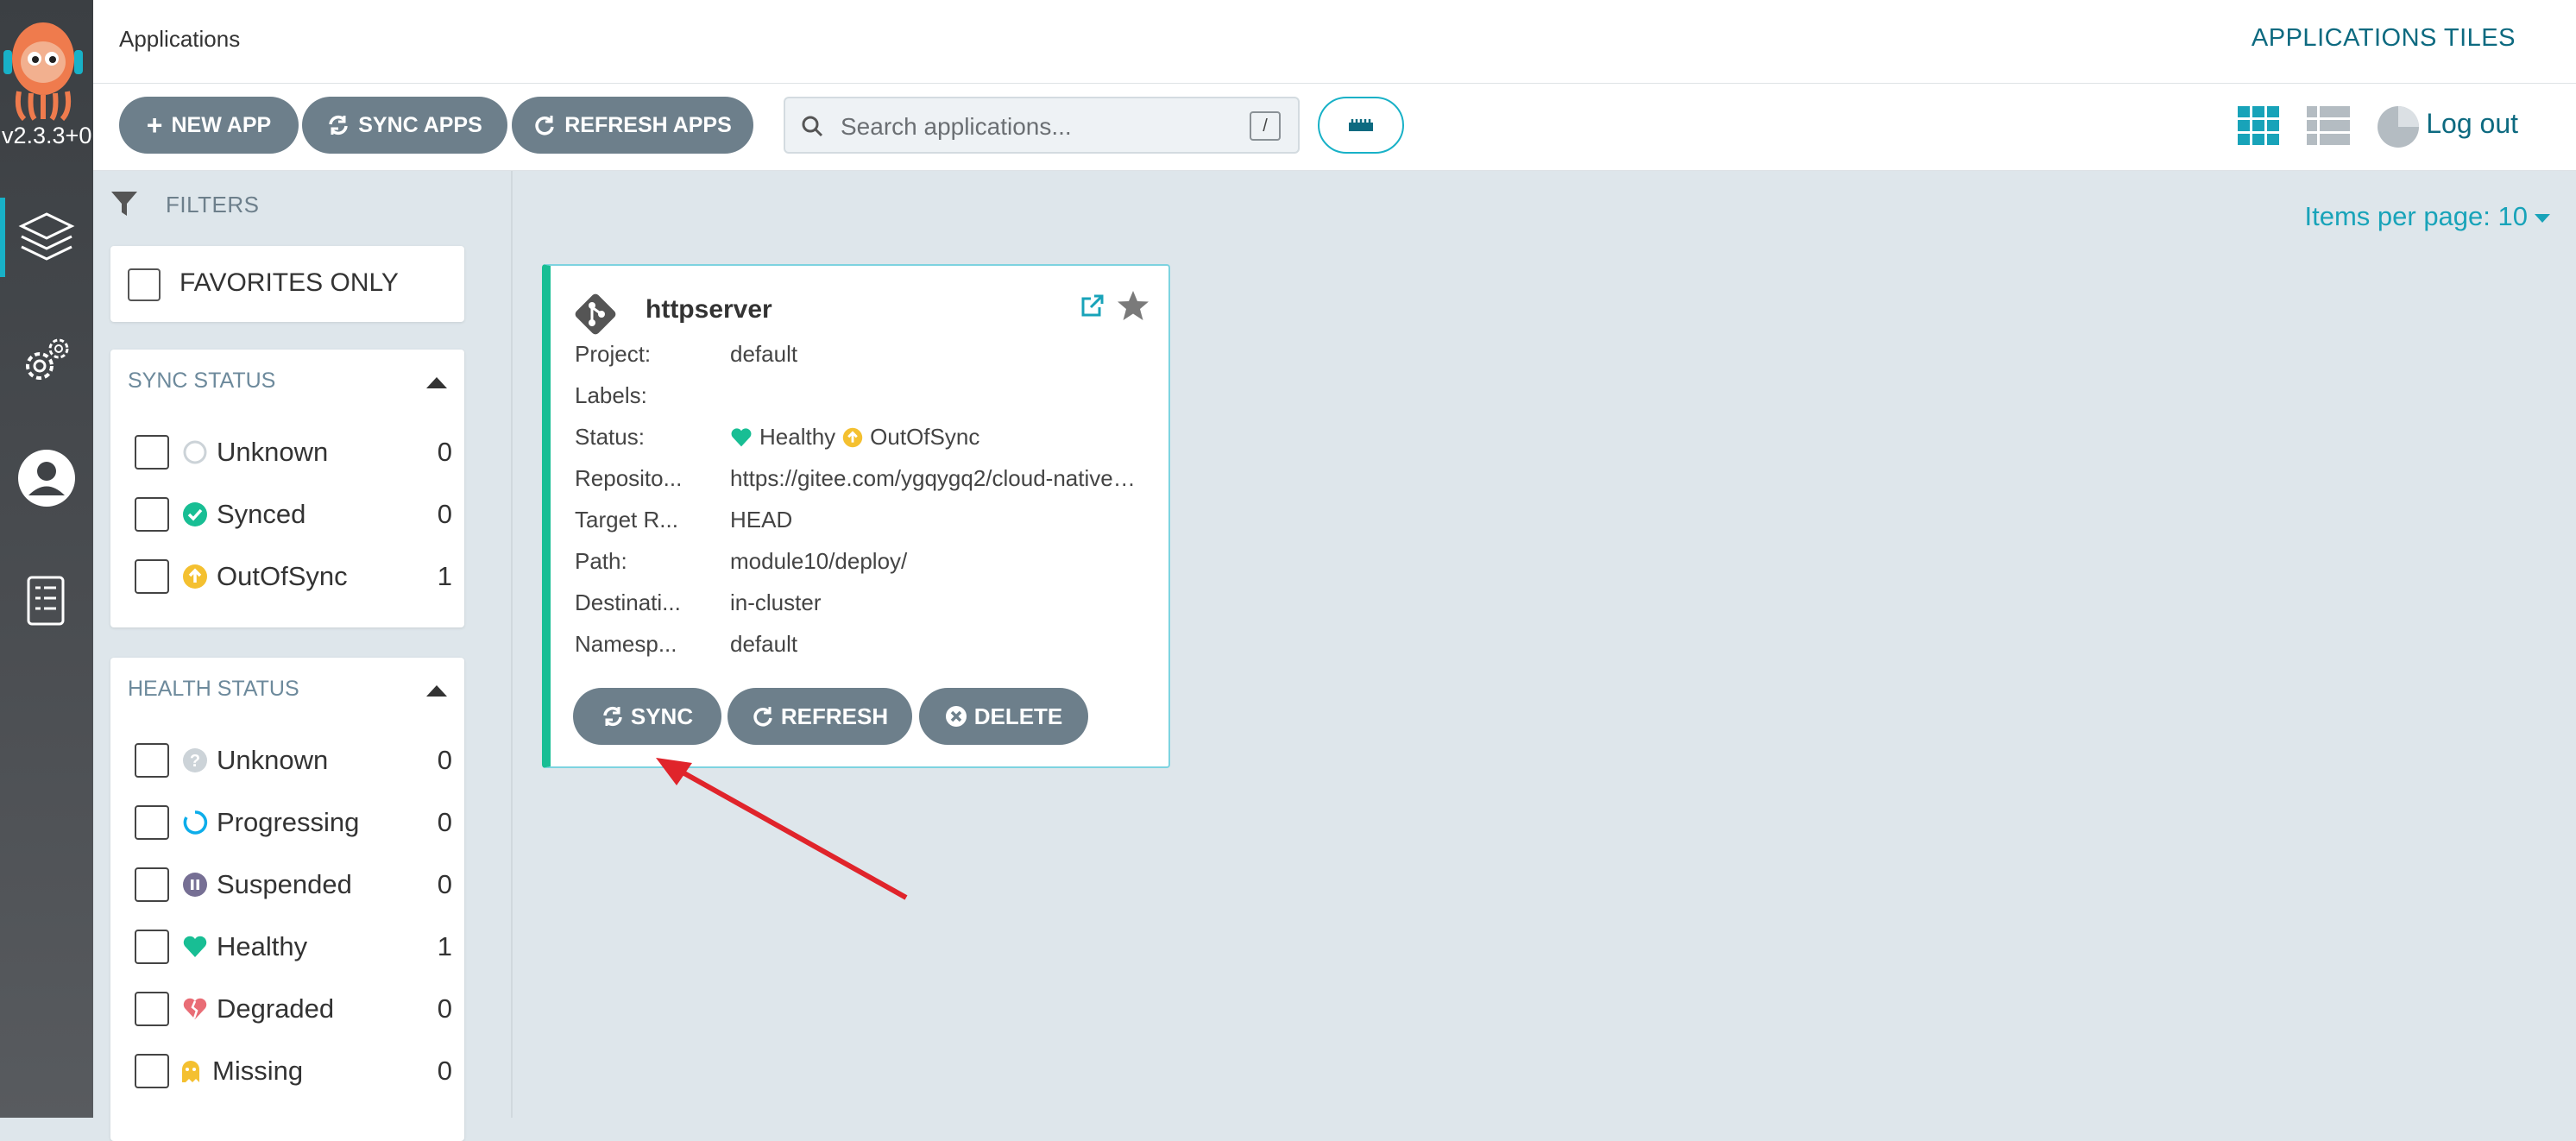 The image size is (2576, 1141). Describe the element at coordinates (195, 514) in the screenshot. I see `check-circle-icon` at that location.